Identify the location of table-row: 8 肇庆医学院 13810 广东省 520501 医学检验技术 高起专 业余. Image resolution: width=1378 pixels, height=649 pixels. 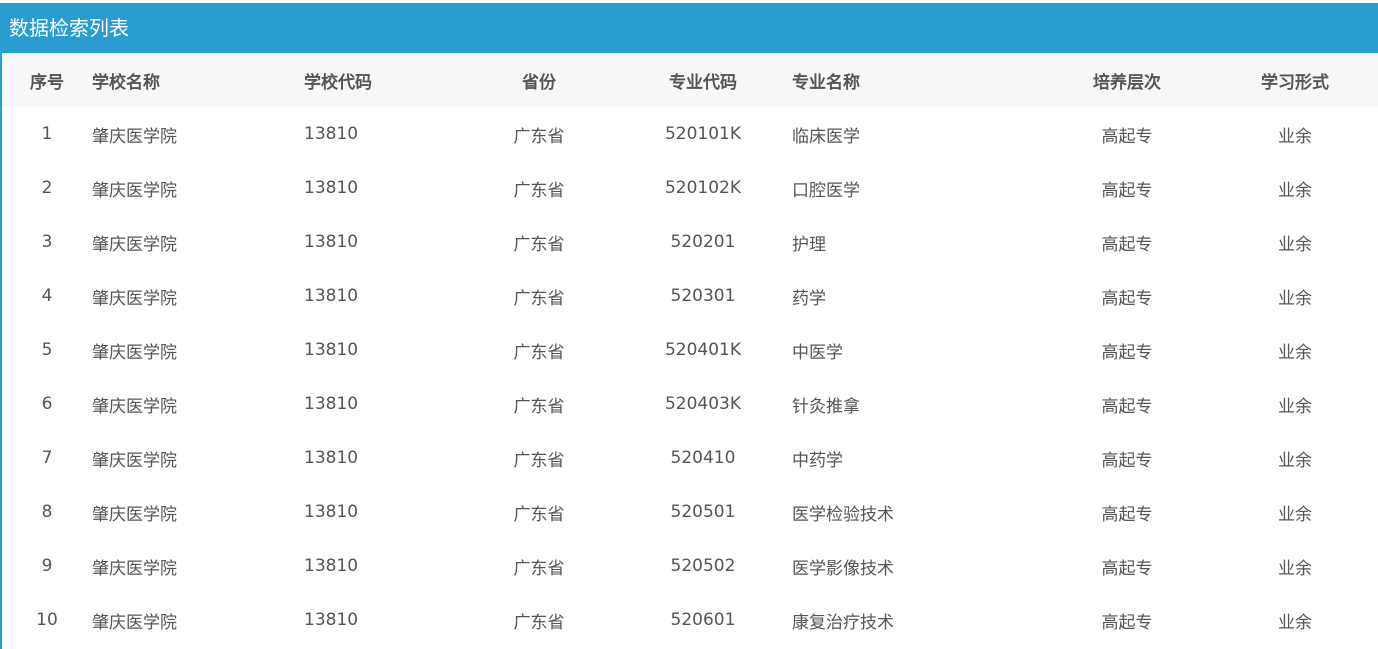
(690, 512).